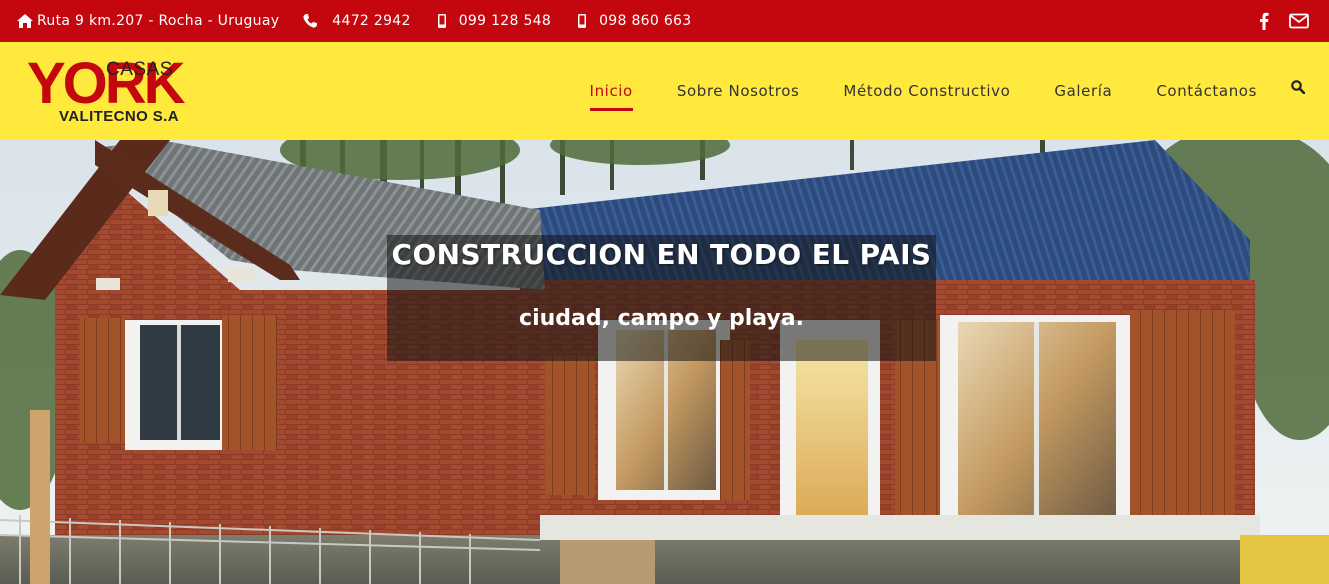  What do you see at coordinates (158, 21) in the screenshot?
I see `address-text: Ruta 9 km.207 - Rocha - Uruguay` at bounding box center [158, 21].